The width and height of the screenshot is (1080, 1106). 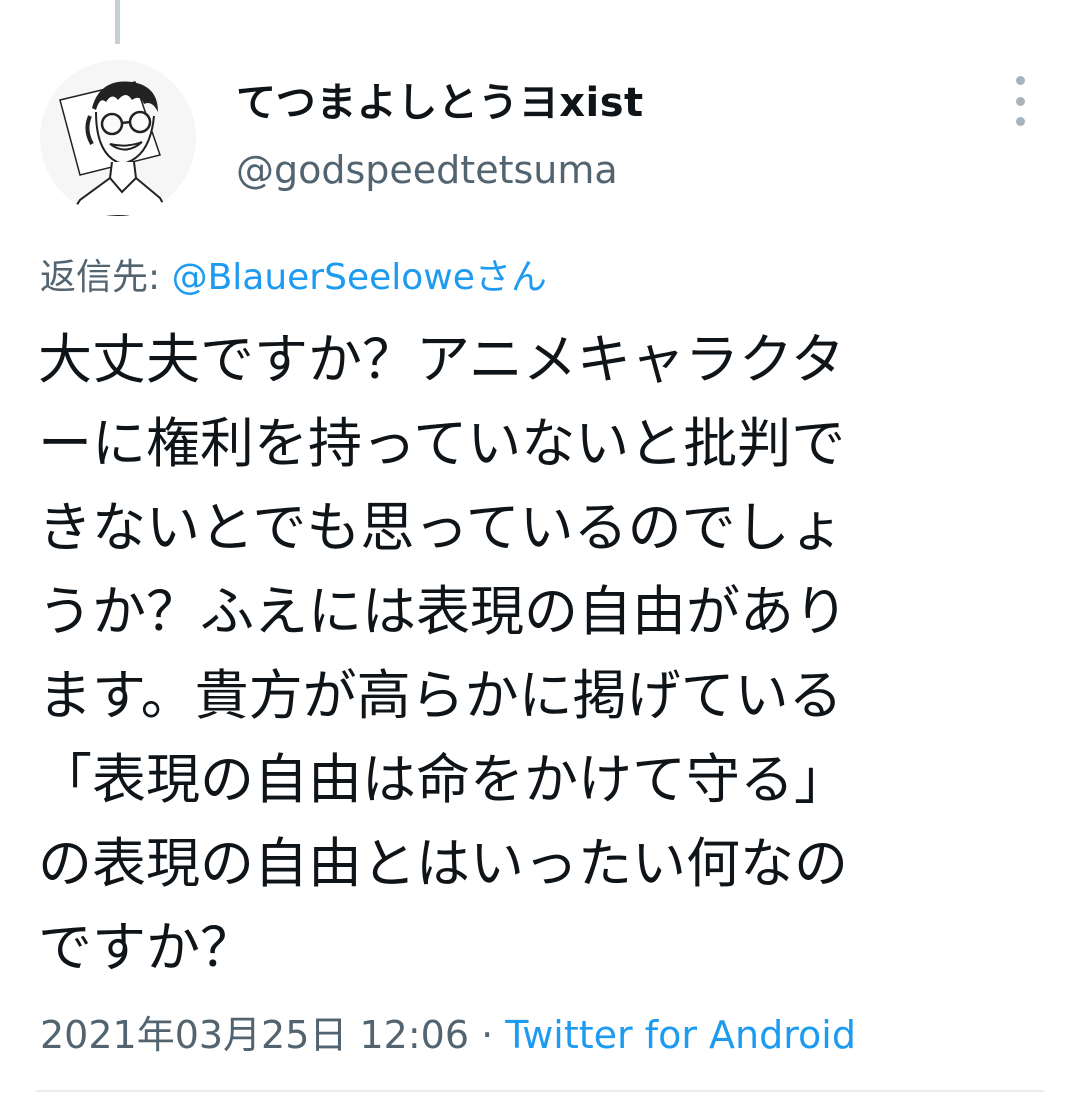 What do you see at coordinates (254, 1035) in the screenshot?
I see `tweet-timestamp: 2021年03月25日 12:06` at bounding box center [254, 1035].